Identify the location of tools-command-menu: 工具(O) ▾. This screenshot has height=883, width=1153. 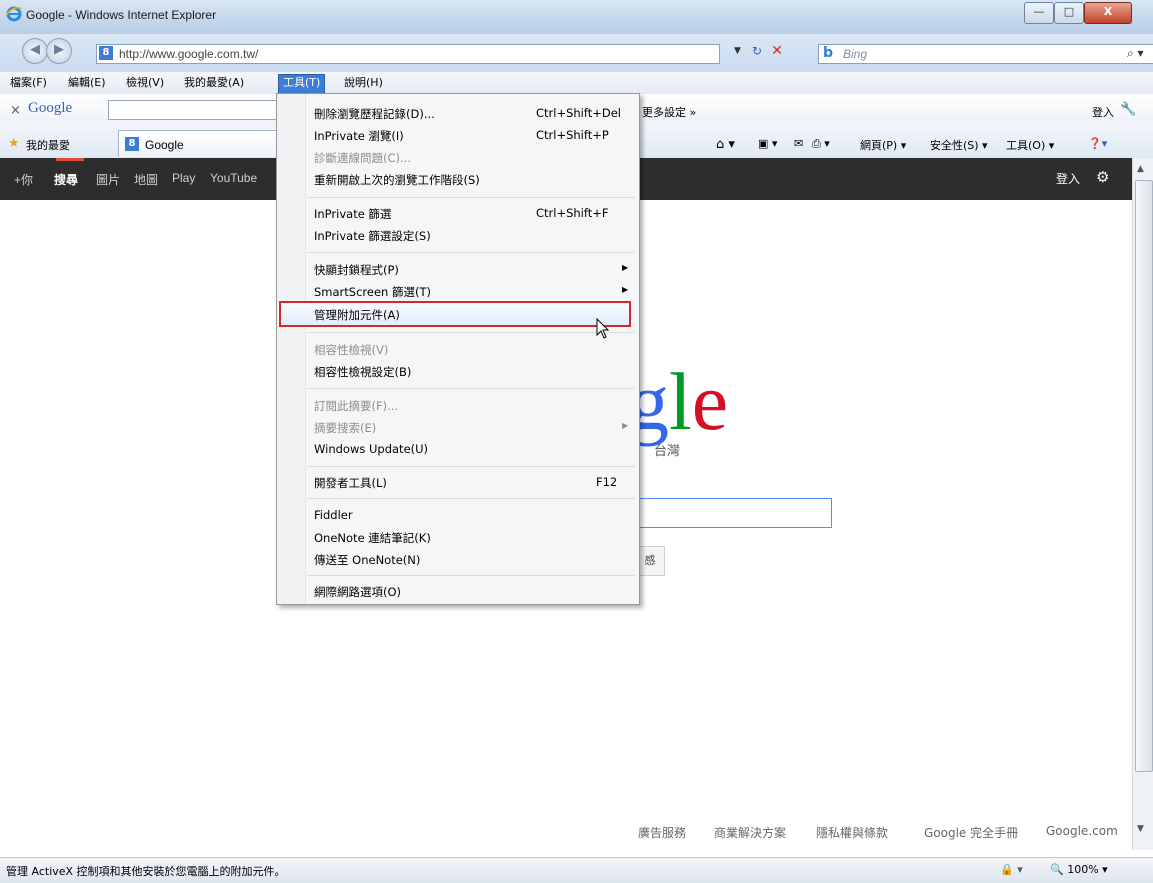
(1030, 145).